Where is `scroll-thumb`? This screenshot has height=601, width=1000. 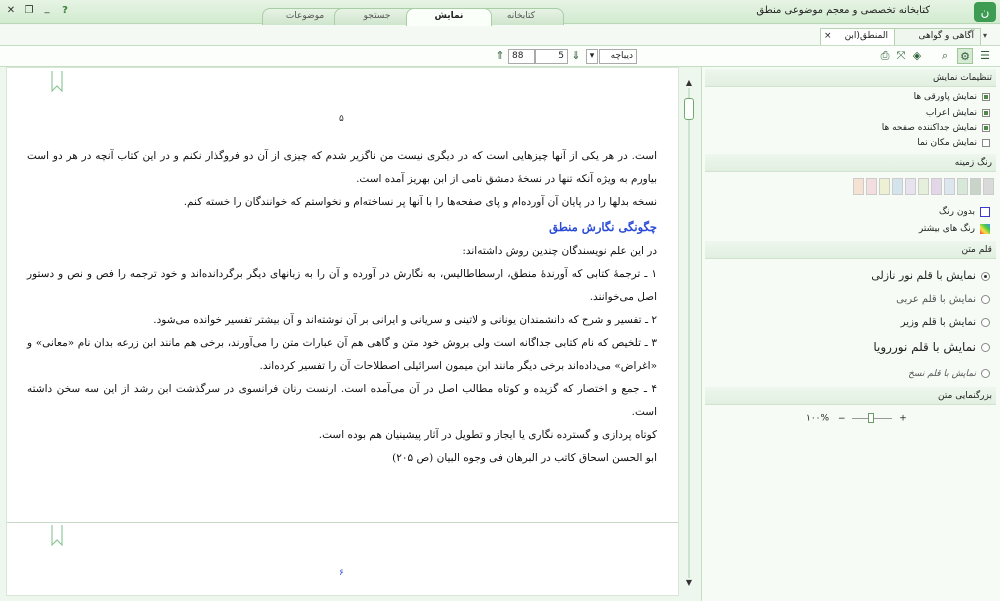
scroll-thumb is located at coordinates (689, 109).